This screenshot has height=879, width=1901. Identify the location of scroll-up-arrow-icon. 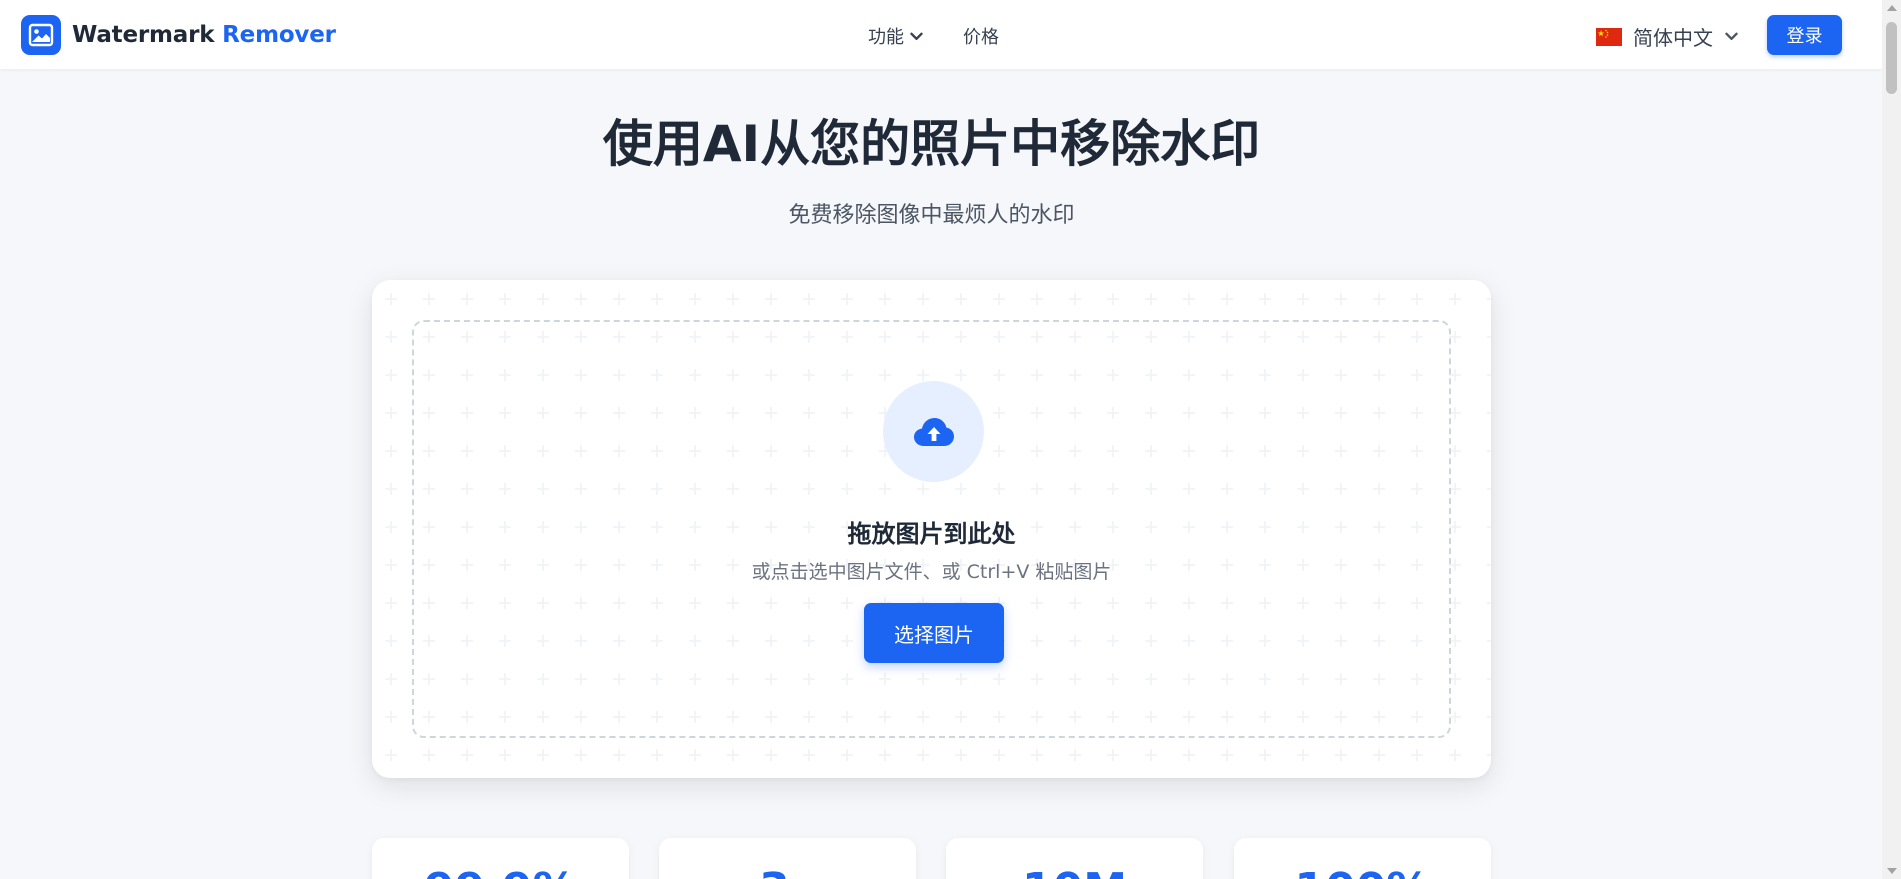
(1892, 8).